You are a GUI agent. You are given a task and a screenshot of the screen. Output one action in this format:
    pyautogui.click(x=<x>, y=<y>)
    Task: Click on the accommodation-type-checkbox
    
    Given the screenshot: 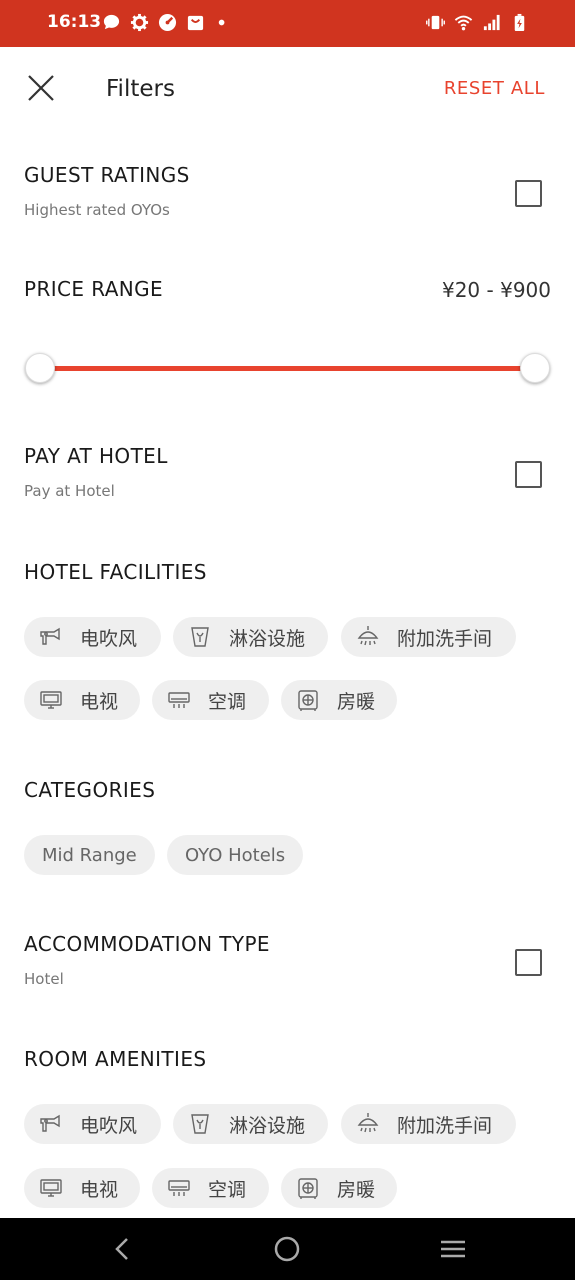 What is the action you would take?
    pyautogui.click(x=528, y=962)
    